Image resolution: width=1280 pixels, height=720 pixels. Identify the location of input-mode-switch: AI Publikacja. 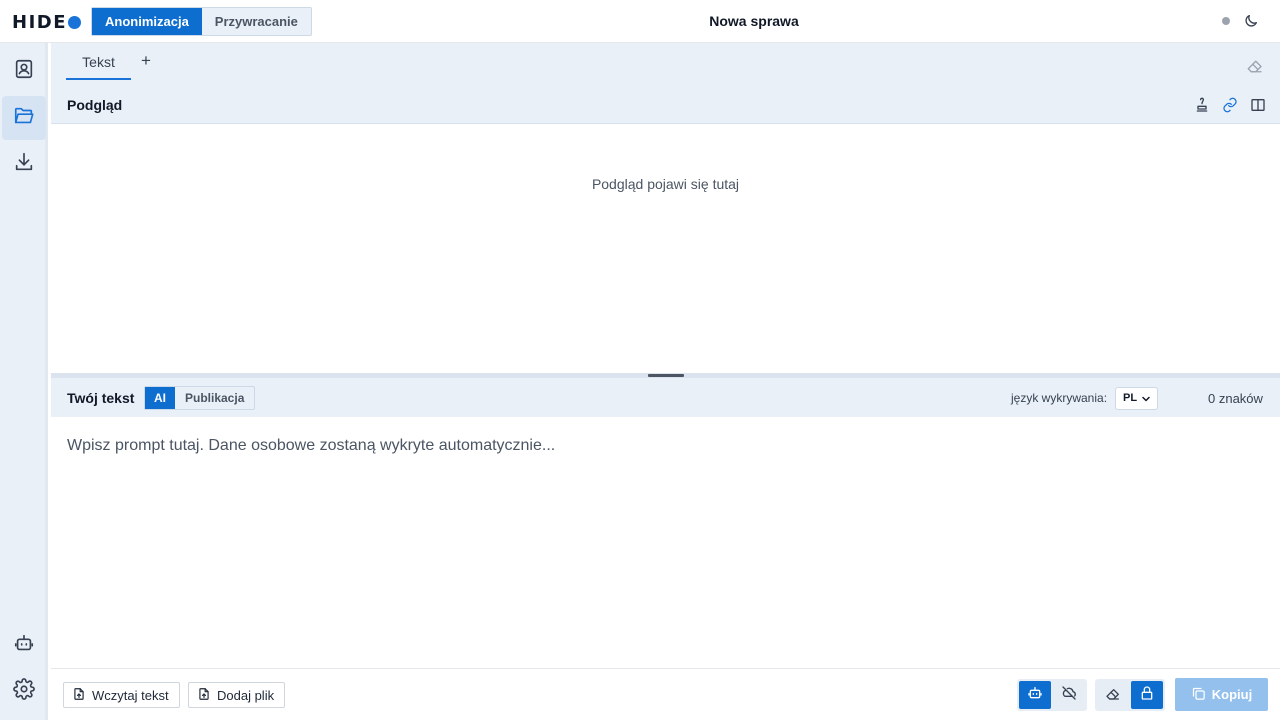
(200, 398).